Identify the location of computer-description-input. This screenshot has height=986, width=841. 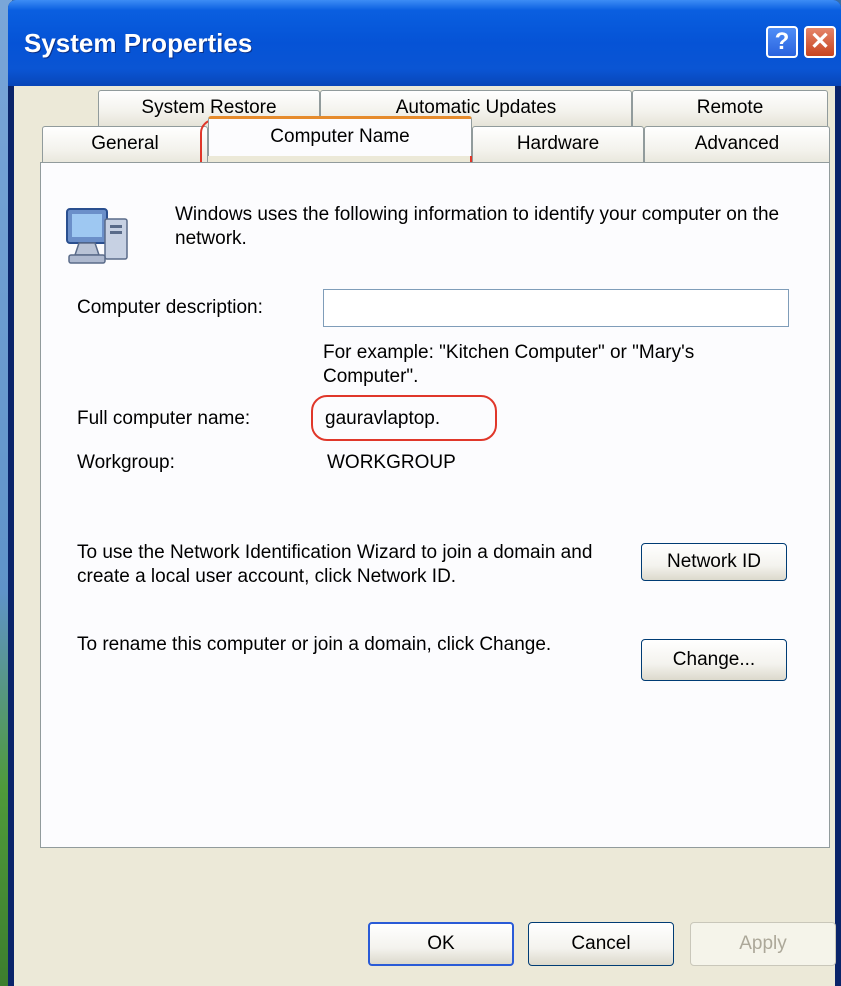
(556, 308).